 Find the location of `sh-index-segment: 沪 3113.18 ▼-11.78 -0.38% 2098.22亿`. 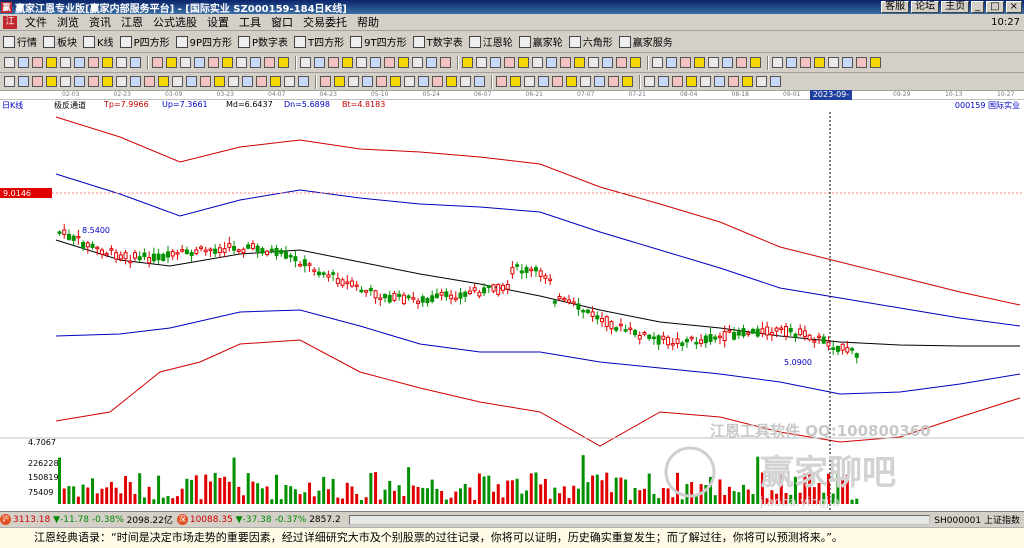

sh-index-segment: 沪 3113.18 ▼-11.78 -0.38% 2098.22亿 is located at coordinates (86, 519).